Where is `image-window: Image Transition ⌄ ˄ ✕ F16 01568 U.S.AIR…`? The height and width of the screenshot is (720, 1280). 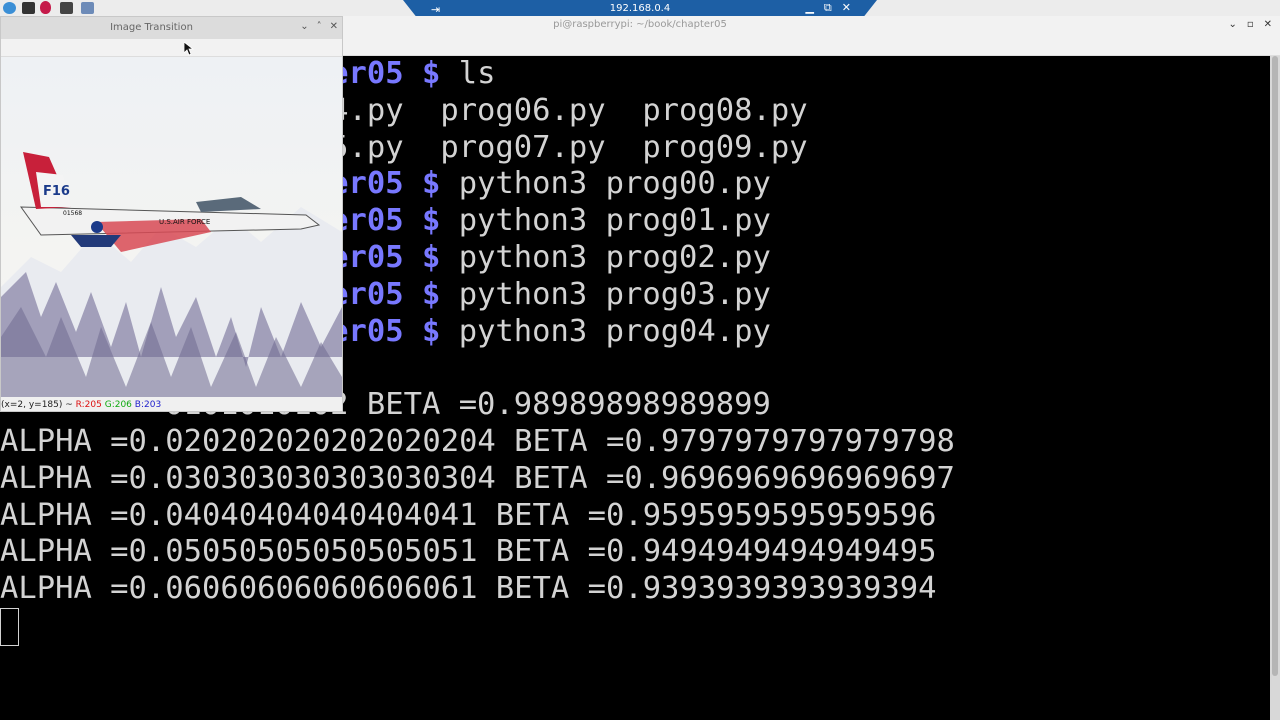 image-window: Image Transition ⌄ ˄ ✕ F16 01568 U.S.AIR… is located at coordinates (171, 214).